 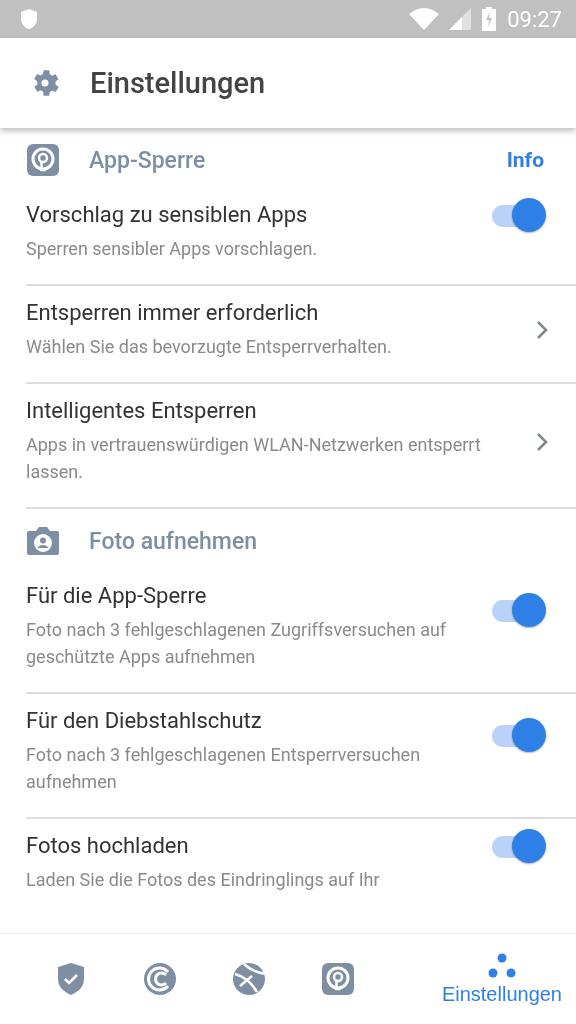 What do you see at coordinates (43, 541) in the screenshot?
I see `camera-icon` at bounding box center [43, 541].